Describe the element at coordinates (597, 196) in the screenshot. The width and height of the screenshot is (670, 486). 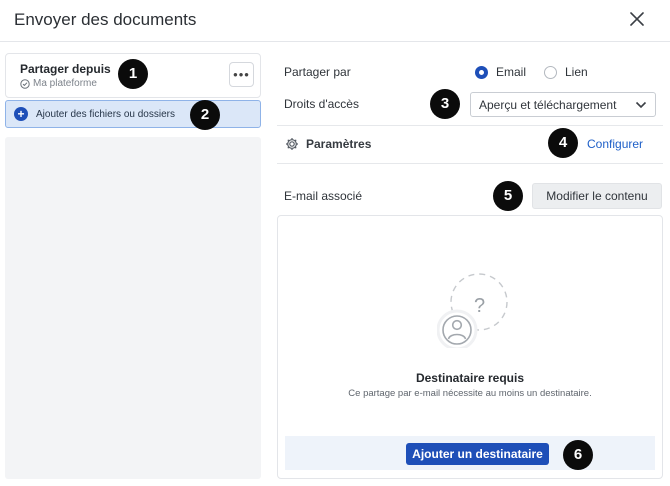
I see `modify-content-button: Modifier le contenu` at that location.